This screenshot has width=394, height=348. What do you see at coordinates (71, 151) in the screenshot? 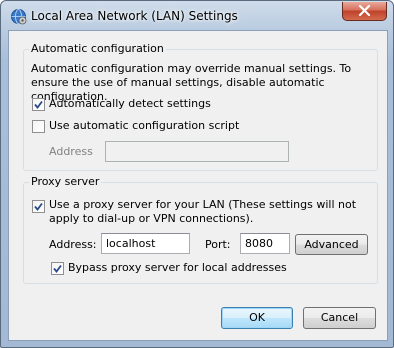
I see `script-address-label: Address` at bounding box center [71, 151].